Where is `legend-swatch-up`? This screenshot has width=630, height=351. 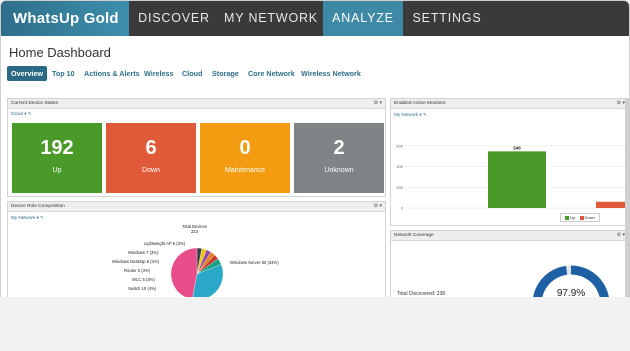 legend-swatch-up is located at coordinates (567, 217).